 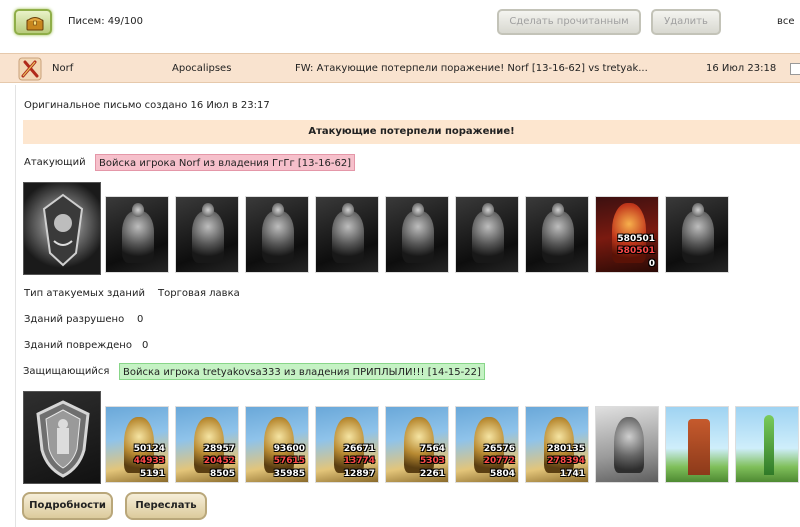 What do you see at coordinates (411, 132) in the screenshot?
I see `battle-result-banner: Атакующие потерпели поражение!` at bounding box center [411, 132].